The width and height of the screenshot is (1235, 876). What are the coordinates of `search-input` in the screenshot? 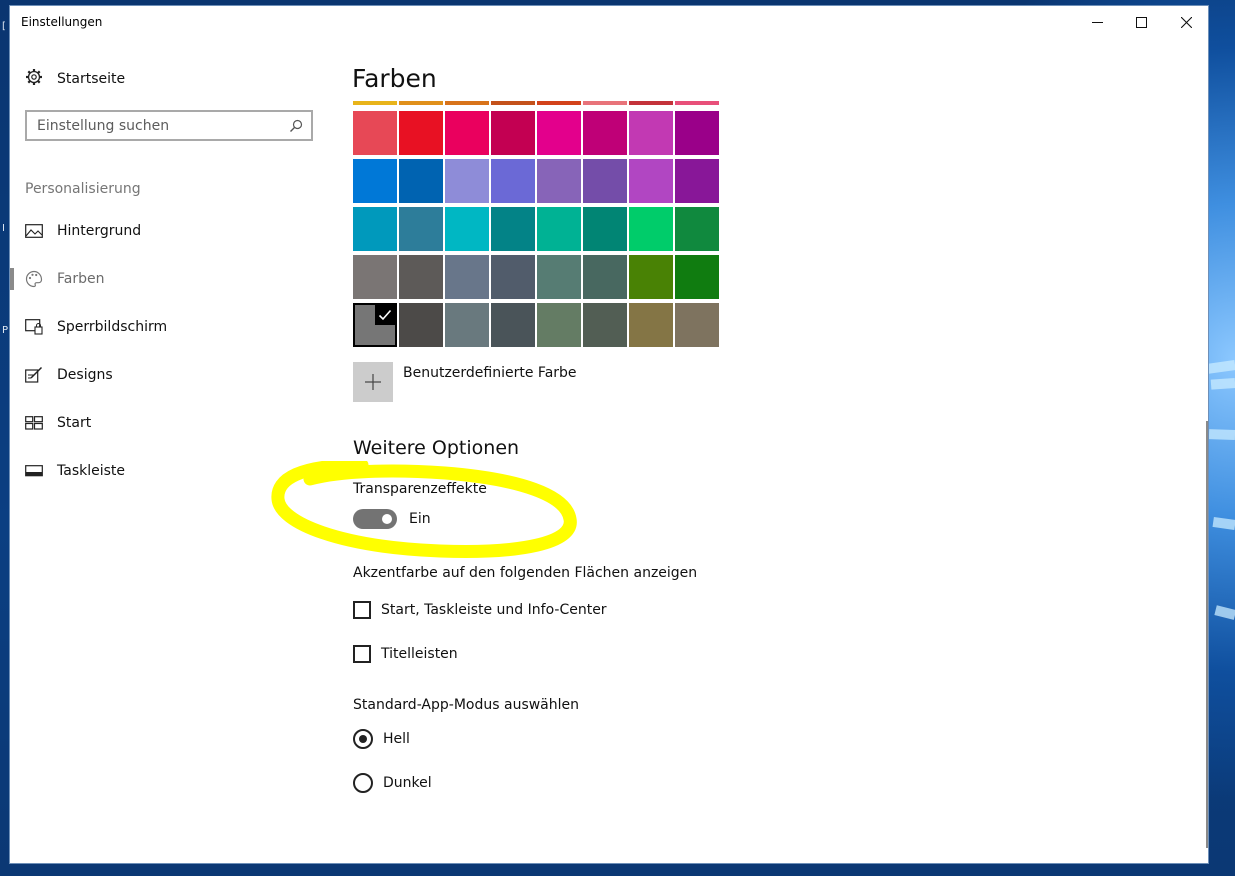 It's located at (157, 126).